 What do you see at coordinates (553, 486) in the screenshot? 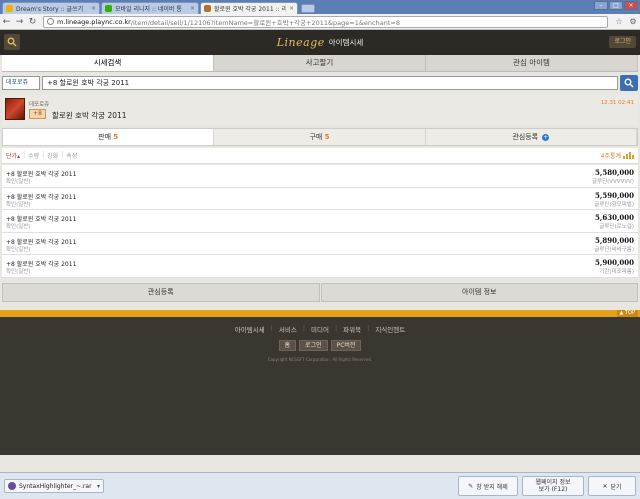
I see `page-info-button: 웹페이지 정보 보기 (F12)` at bounding box center [553, 486].